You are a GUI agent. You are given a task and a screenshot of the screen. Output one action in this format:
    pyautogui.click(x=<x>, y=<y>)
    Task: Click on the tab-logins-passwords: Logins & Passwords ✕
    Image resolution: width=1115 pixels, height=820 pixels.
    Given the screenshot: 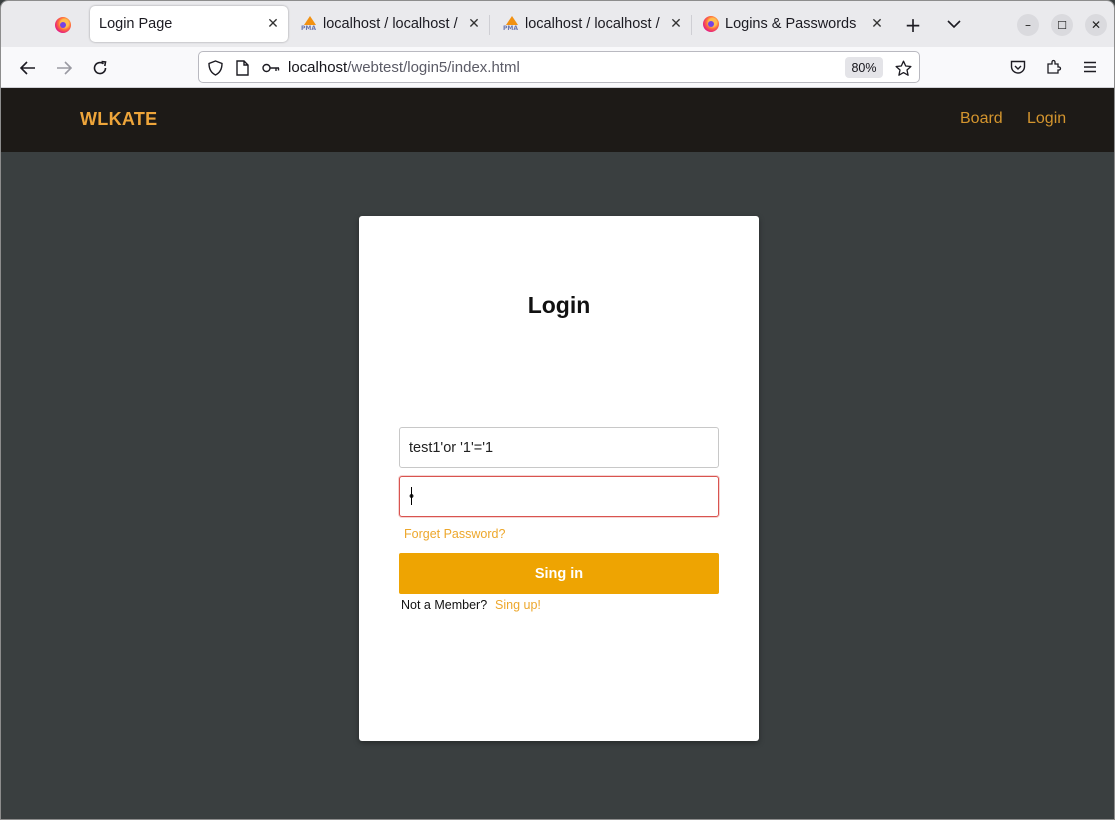 What is the action you would take?
    pyautogui.click(x=796, y=24)
    